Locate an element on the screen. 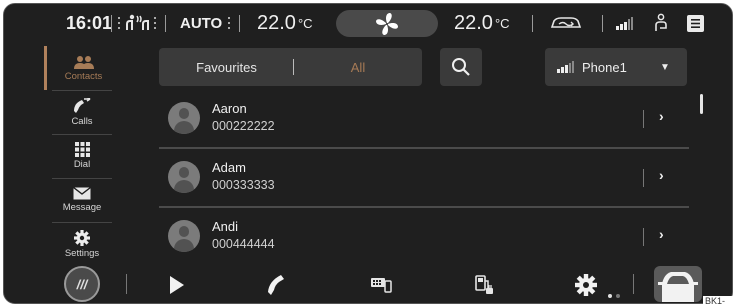 The width and height of the screenshot is (742, 307). temperature-left-unit: °C is located at coordinates (305, 23).